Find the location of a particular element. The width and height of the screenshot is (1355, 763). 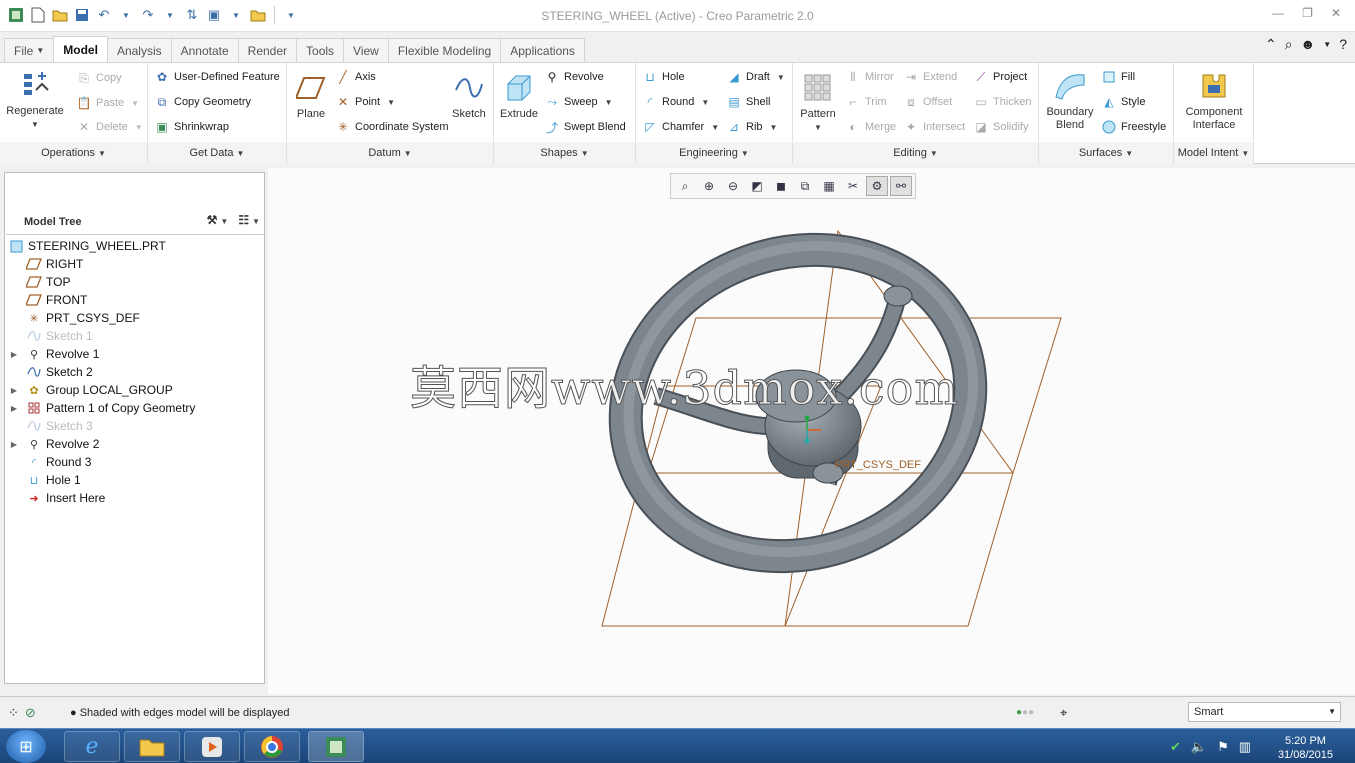

group-label-shapes: Shapes ▼ is located at coordinates (565, 153).